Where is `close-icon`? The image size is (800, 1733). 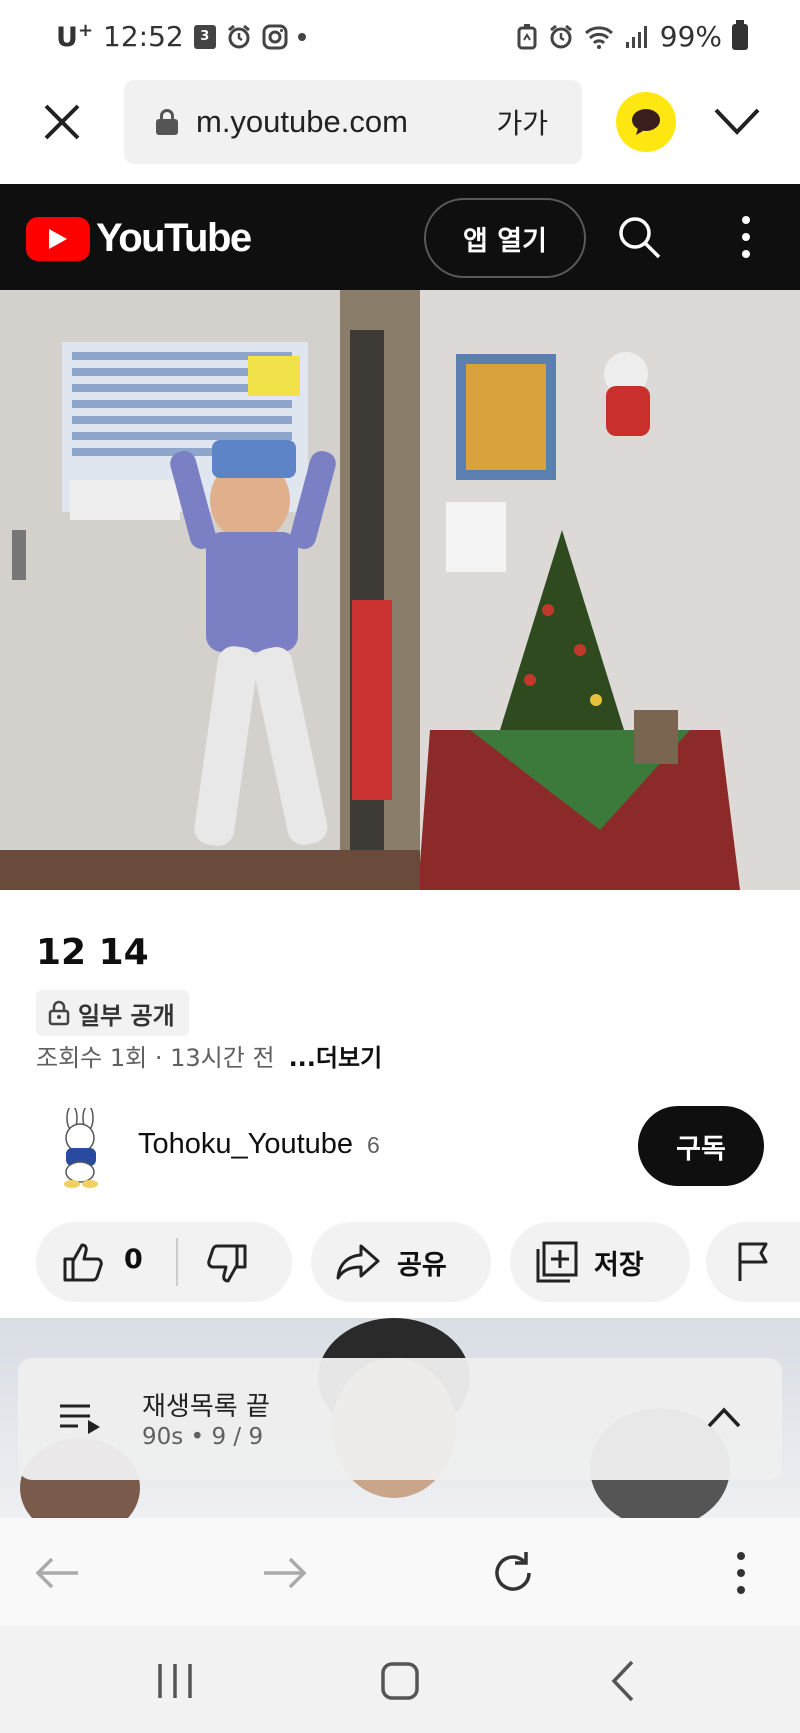 close-icon is located at coordinates (62, 122).